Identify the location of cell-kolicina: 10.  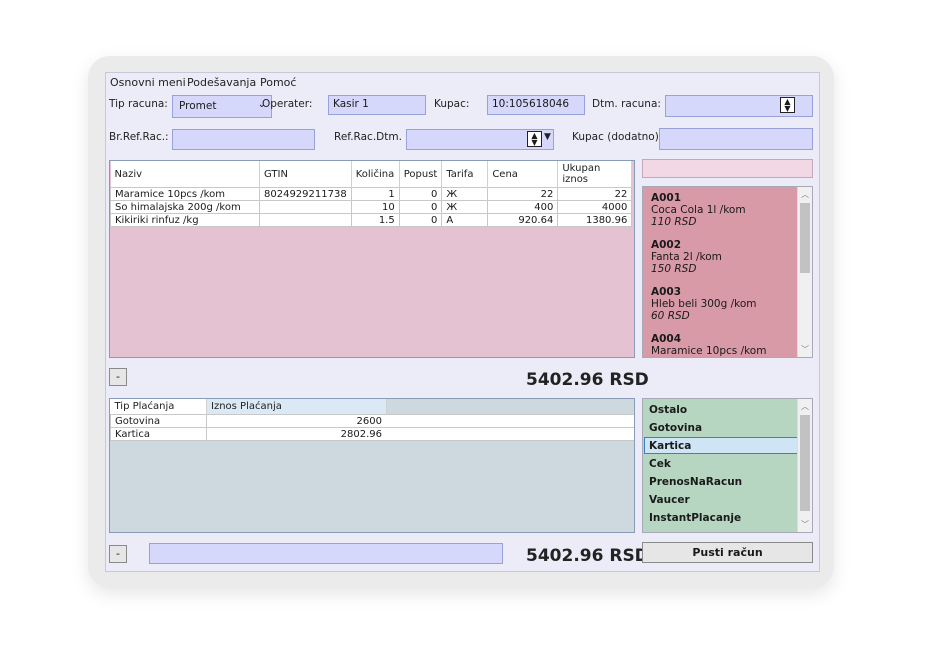
(375, 207).